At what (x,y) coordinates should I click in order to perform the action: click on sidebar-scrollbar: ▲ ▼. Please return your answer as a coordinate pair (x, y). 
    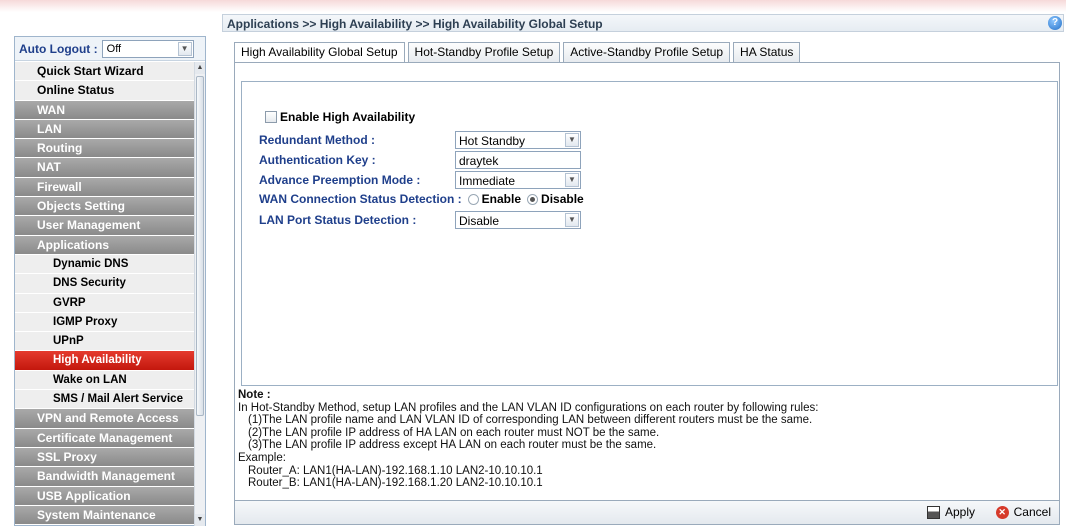
    Looking at the image, I should click on (199, 294).